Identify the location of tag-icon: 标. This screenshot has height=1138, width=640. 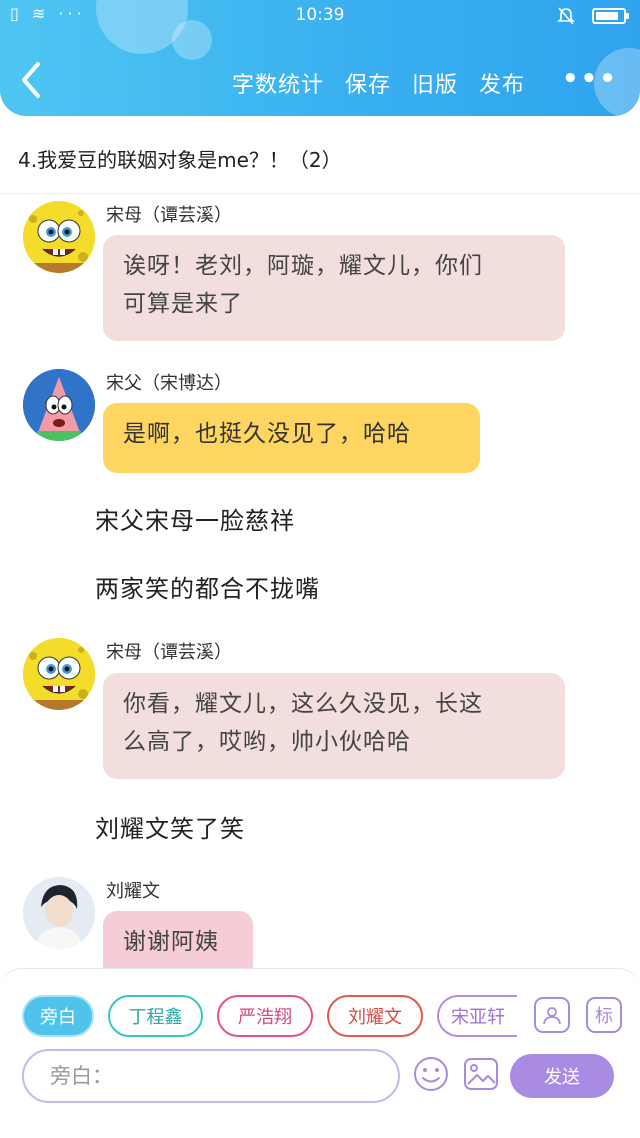
(604, 1015).